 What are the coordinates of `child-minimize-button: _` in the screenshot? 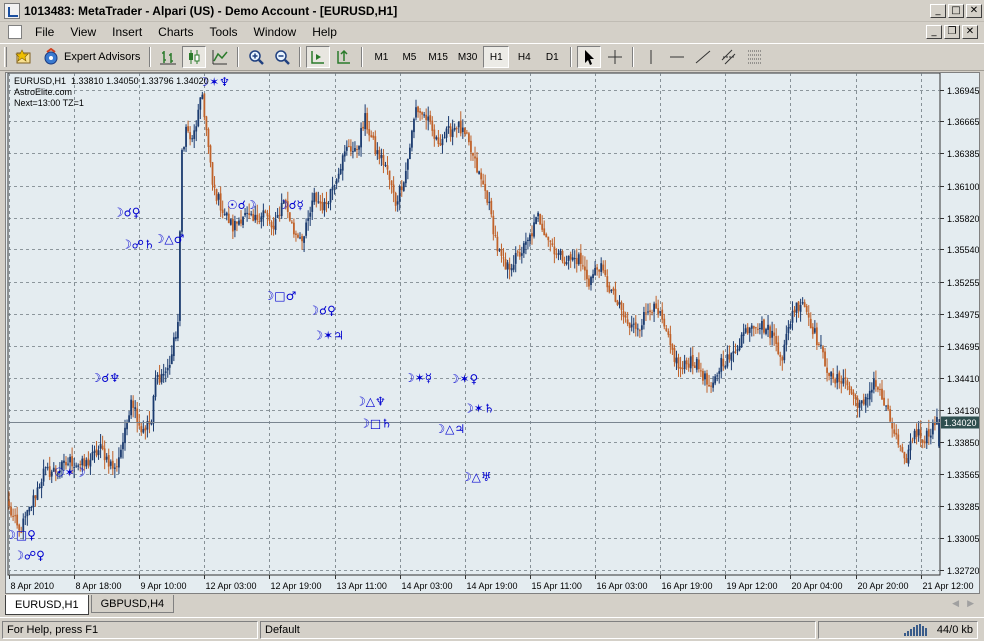 It's located at (934, 32).